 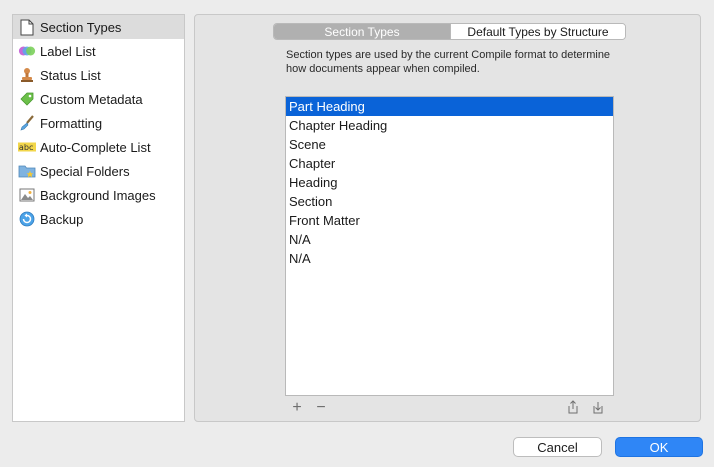 What do you see at coordinates (27, 195) in the screenshot?
I see `image-icon` at bounding box center [27, 195].